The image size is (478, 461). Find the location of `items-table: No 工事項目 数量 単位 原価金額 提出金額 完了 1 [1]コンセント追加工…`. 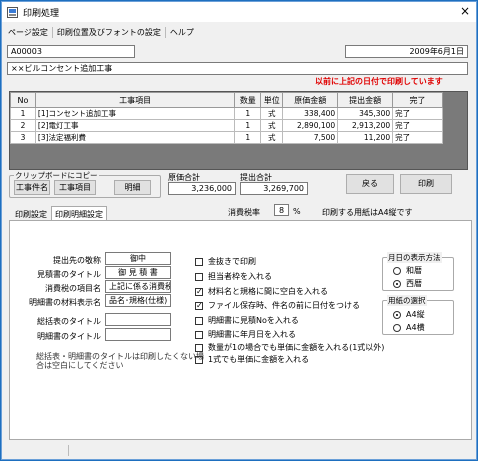

items-table: No 工事項目 数量 単位 原価金額 提出金額 完了 1 [1]コンセント追加工… is located at coordinates (226, 118).